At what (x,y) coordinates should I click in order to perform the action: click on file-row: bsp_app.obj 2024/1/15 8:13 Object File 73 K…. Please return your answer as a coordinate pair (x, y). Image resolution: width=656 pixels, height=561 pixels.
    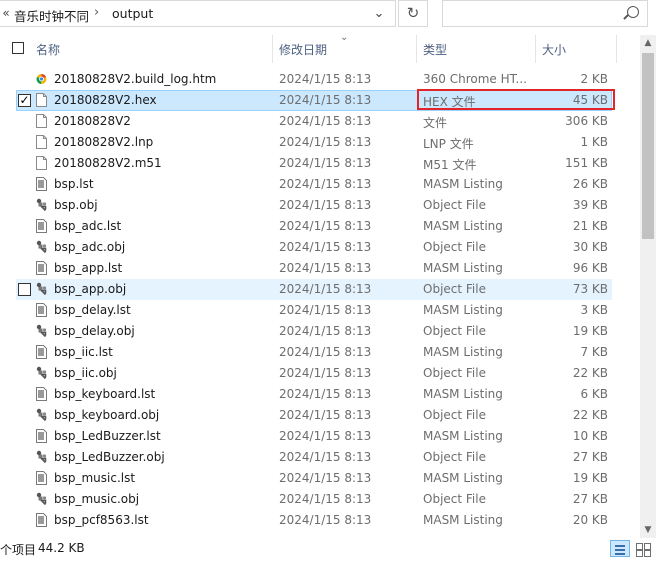
    Looking at the image, I should click on (320, 289).